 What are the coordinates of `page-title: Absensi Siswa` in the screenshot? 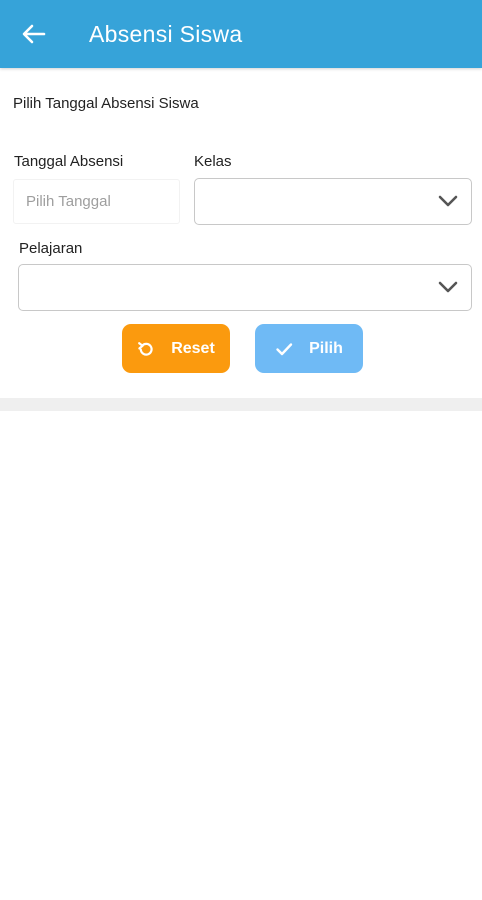 It's located at (166, 34).